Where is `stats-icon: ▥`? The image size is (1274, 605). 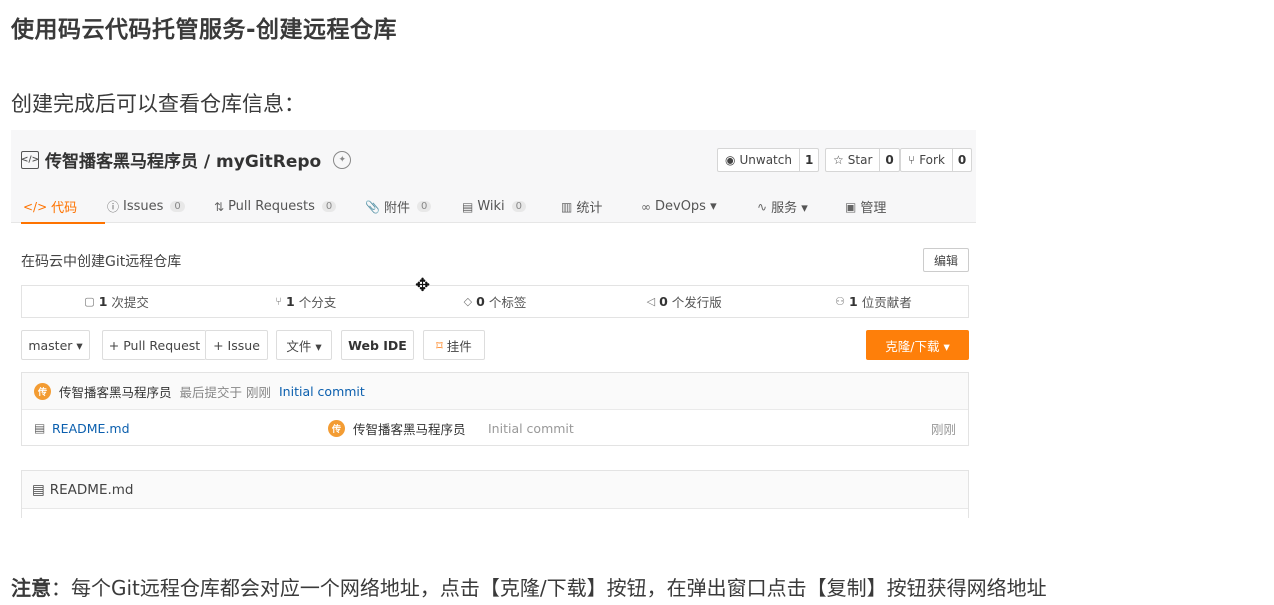 stats-icon: ▥ is located at coordinates (567, 206).